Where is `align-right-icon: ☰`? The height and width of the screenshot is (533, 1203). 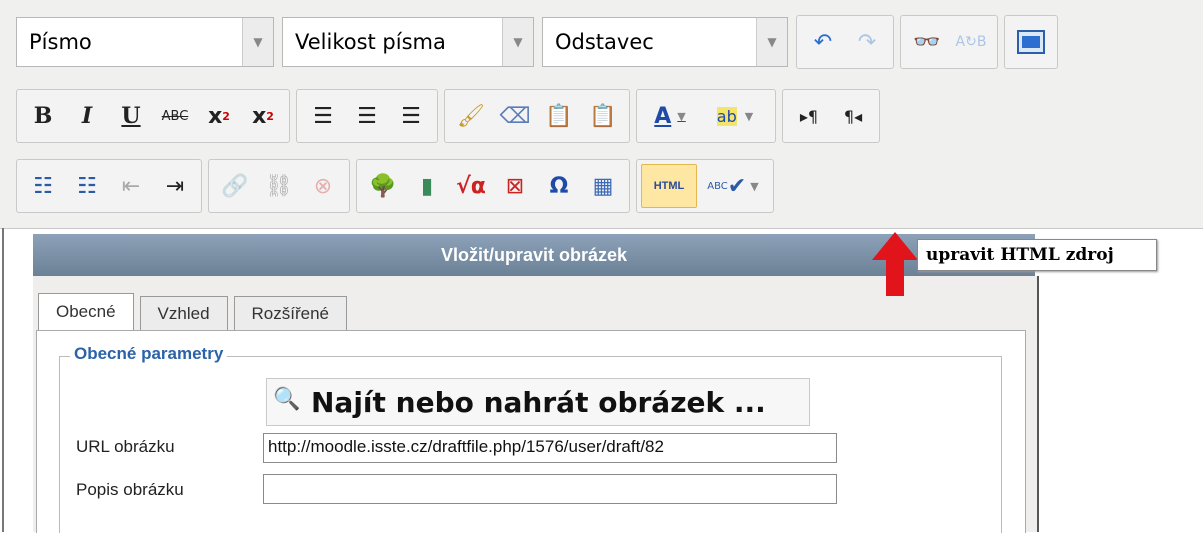 align-right-icon: ☰ is located at coordinates (411, 116).